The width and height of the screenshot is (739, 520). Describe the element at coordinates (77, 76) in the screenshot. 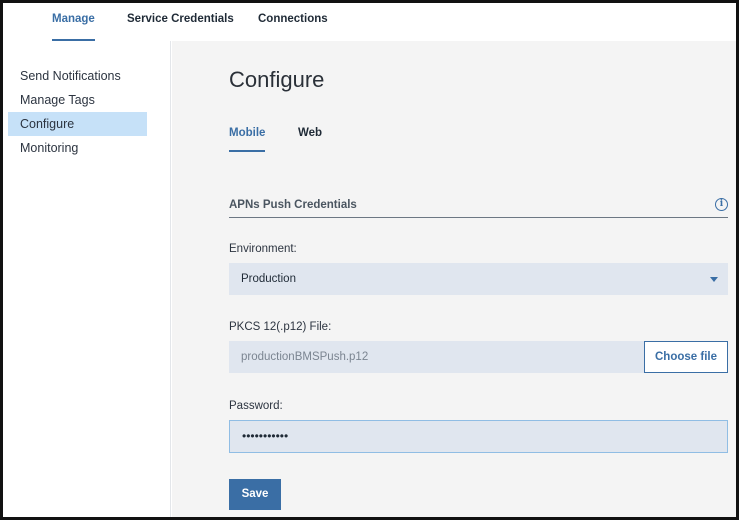

I see `sidebar-item-send-notifications: Send Notifications` at that location.